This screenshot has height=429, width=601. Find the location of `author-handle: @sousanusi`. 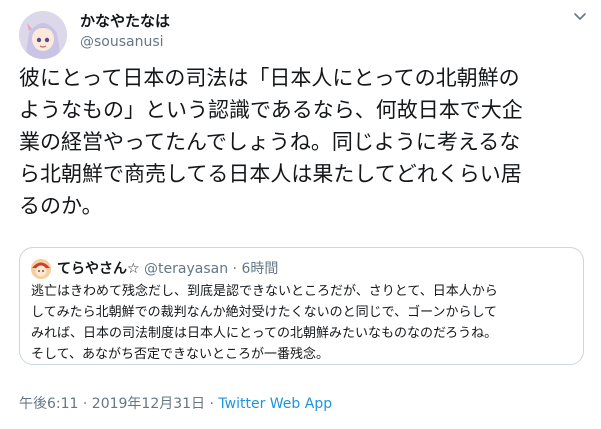

author-handle: @sousanusi is located at coordinates (122, 42).